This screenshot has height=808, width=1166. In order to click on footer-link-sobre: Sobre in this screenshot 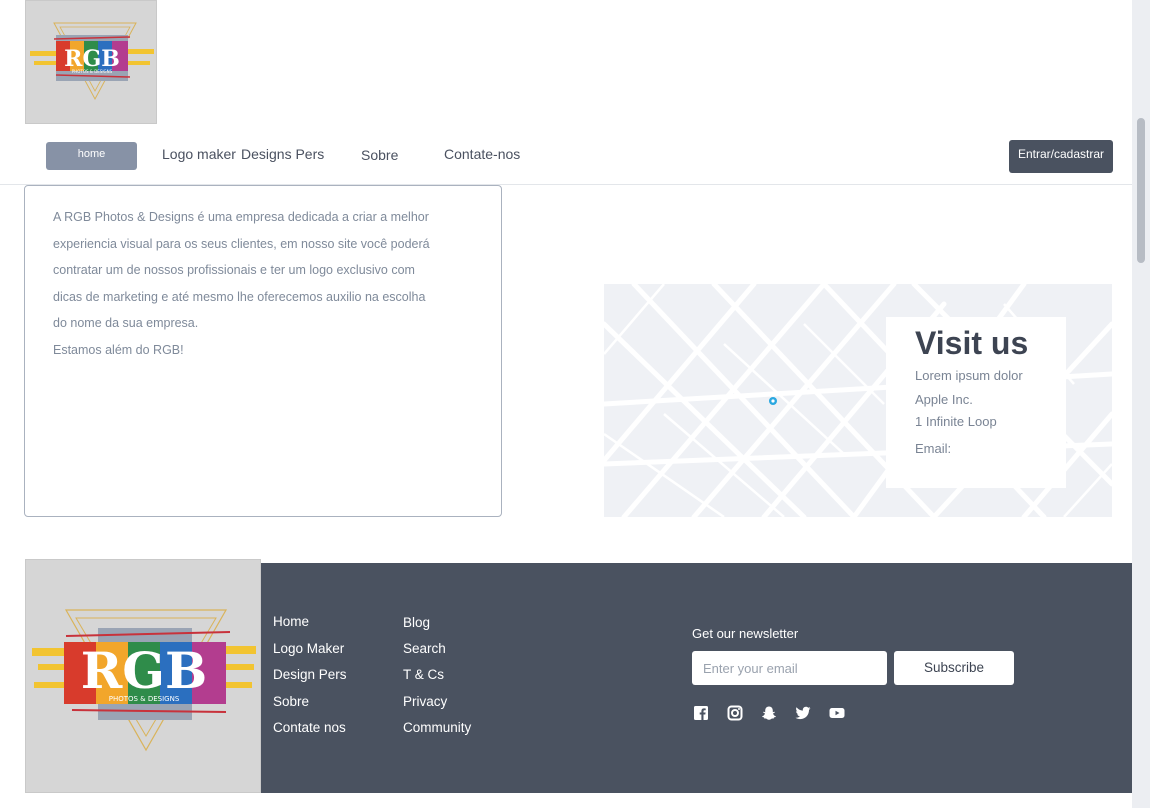, I will do `click(291, 701)`.